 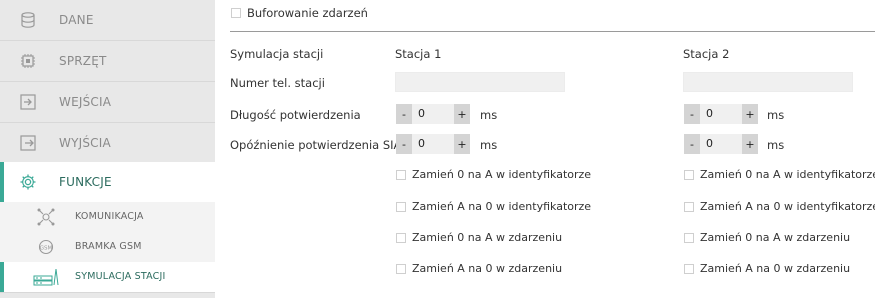 What do you see at coordinates (120, 276) in the screenshot?
I see `sidebar-subitem-label: SYMULACJA STACJI` at bounding box center [120, 276].